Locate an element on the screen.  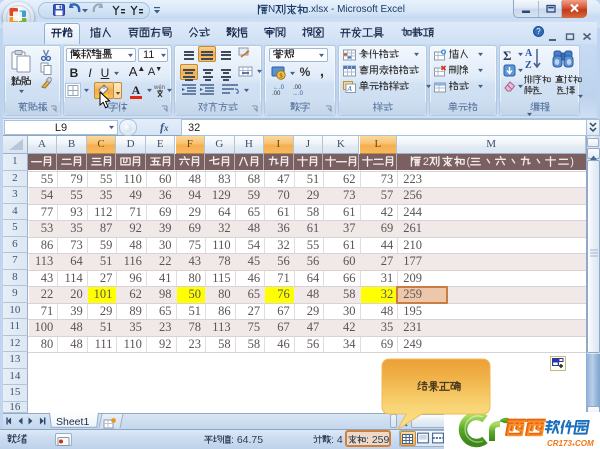
svg-text: wén is located at coordinates (159, 88).